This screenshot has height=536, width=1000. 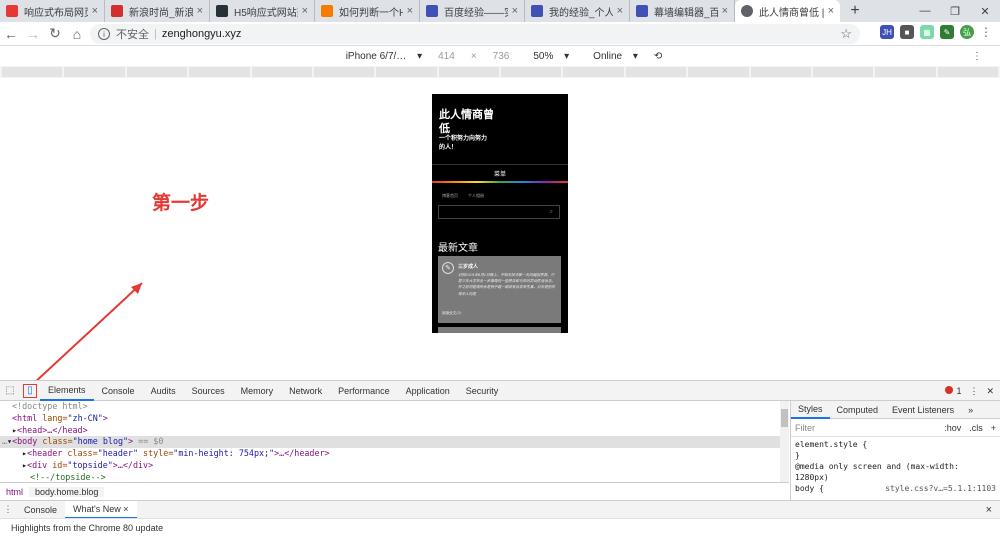 What do you see at coordinates (976, 428) in the screenshot?
I see `cls-toggle: .cls` at bounding box center [976, 428].